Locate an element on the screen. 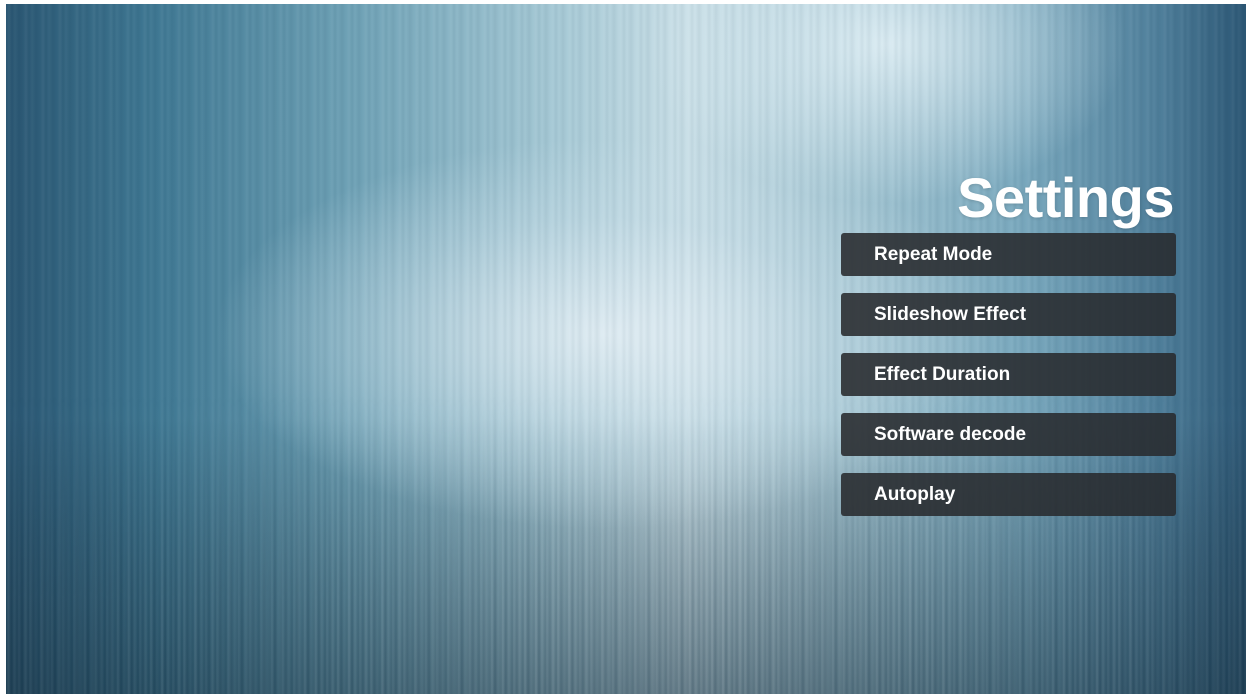 Image resolution: width=1252 pixels, height=696 pixels. menu-item-label: Effect Duration is located at coordinates (942, 374).